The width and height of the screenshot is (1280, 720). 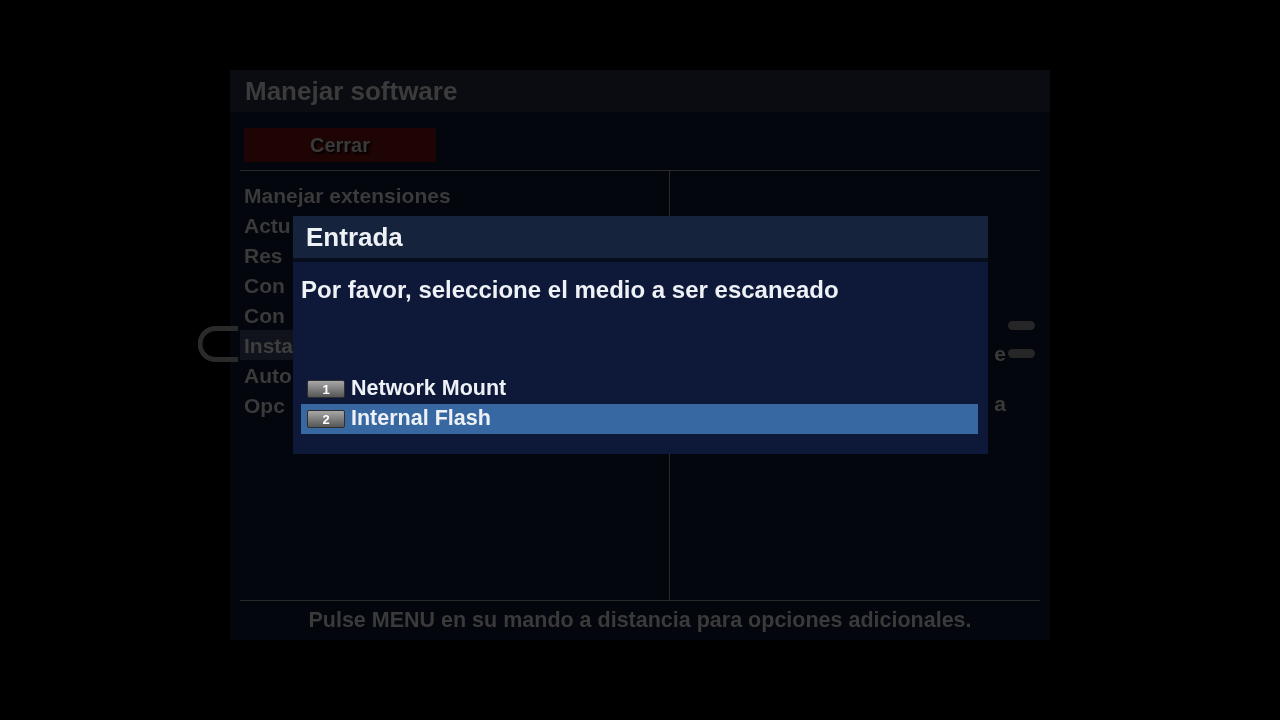 I want to click on list-item: 2 Internal Flash, so click(x=639, y=419).